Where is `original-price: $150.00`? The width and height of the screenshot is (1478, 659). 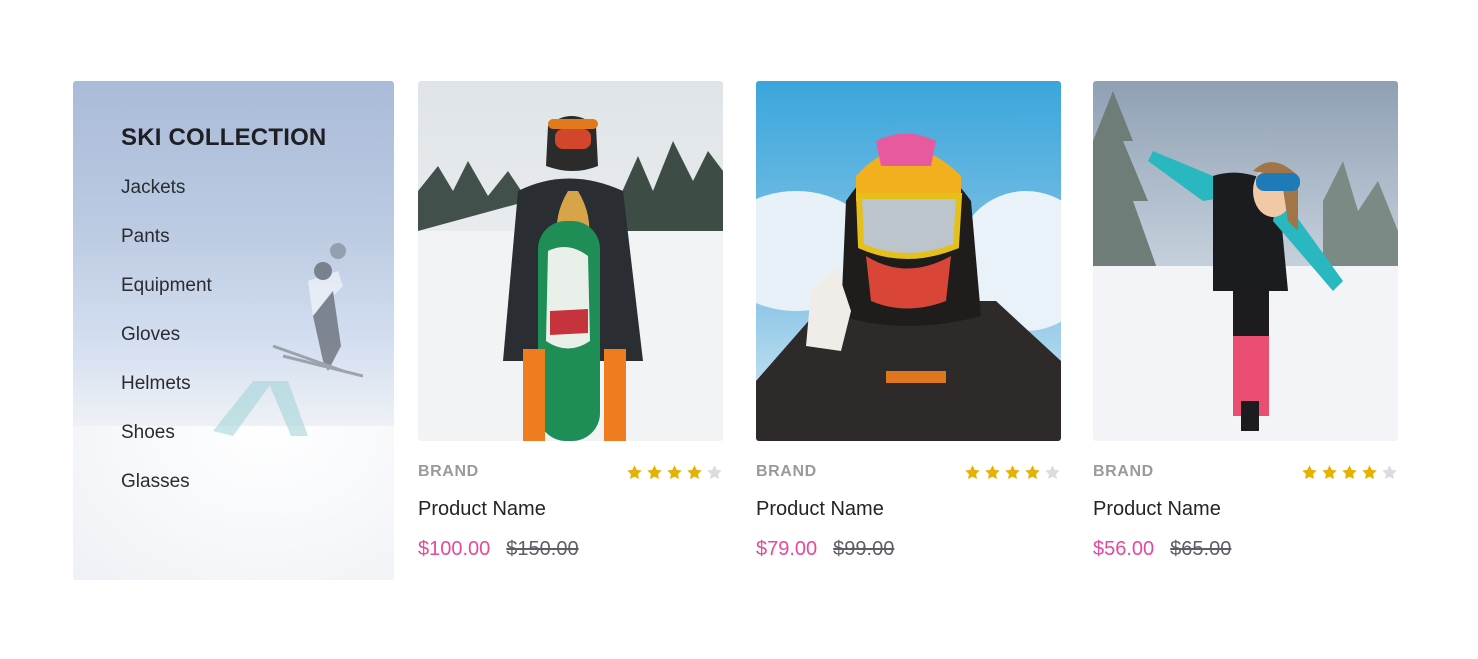
original-price: $150.00 is located at coordinates (542, 549).